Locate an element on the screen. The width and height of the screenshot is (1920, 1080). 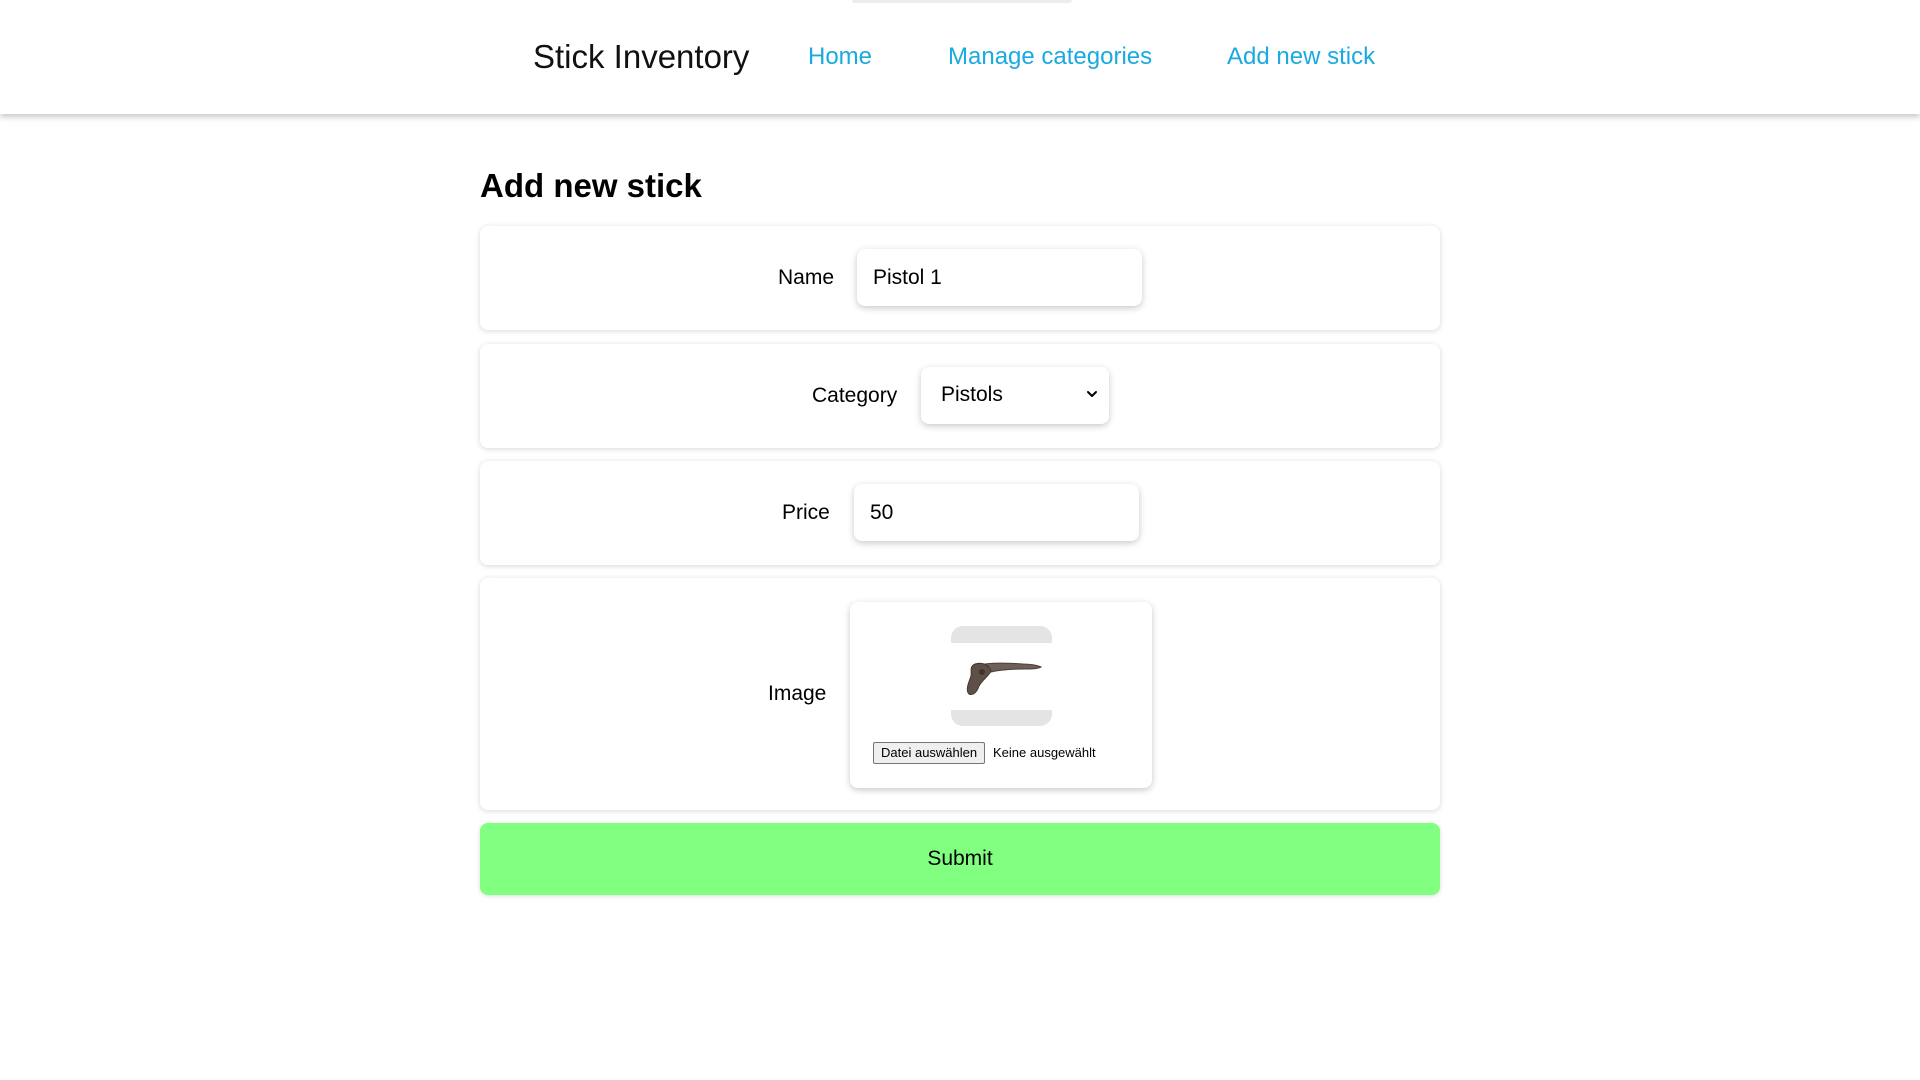
image-label: Image is located at coordinates (797, 693).